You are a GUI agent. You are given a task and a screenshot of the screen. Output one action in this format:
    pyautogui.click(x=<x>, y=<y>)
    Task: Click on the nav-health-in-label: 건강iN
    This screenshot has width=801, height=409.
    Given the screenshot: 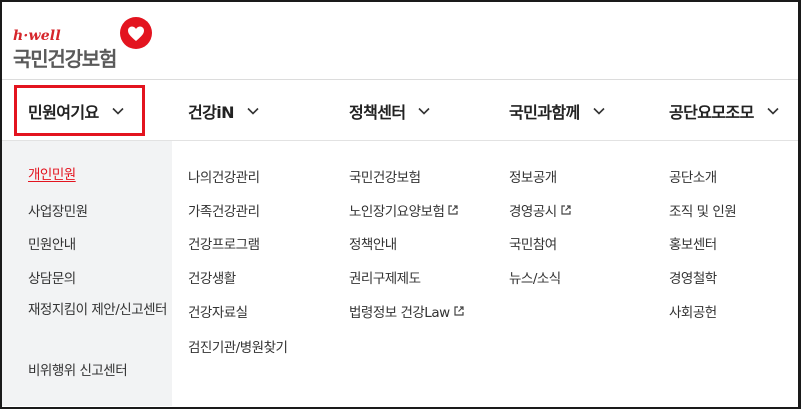 What is the action you would take?
    pyautogui.click(x=211, y=112)
    